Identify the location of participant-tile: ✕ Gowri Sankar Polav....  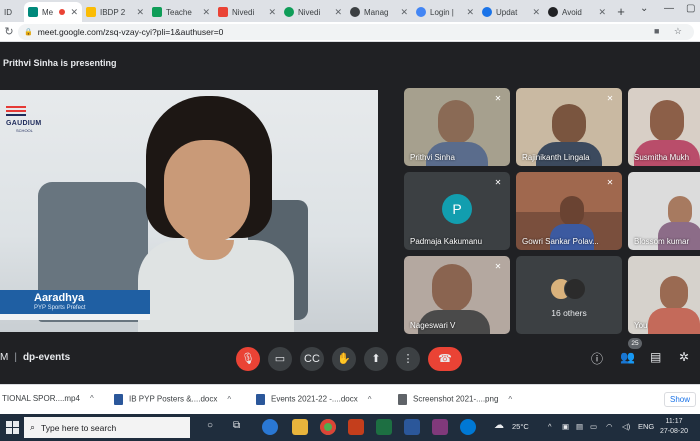
(569, 211).